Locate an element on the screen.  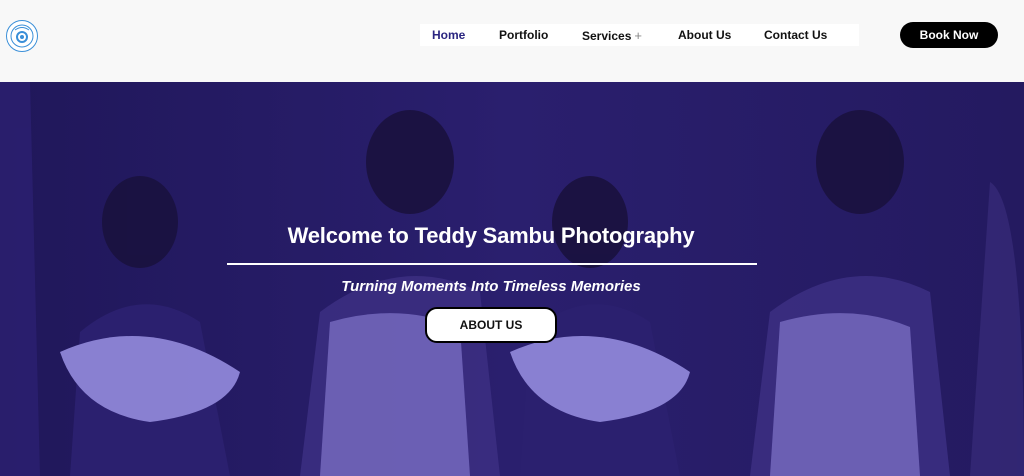
book-now-button: Book Now is located at coordinates (949, 35).